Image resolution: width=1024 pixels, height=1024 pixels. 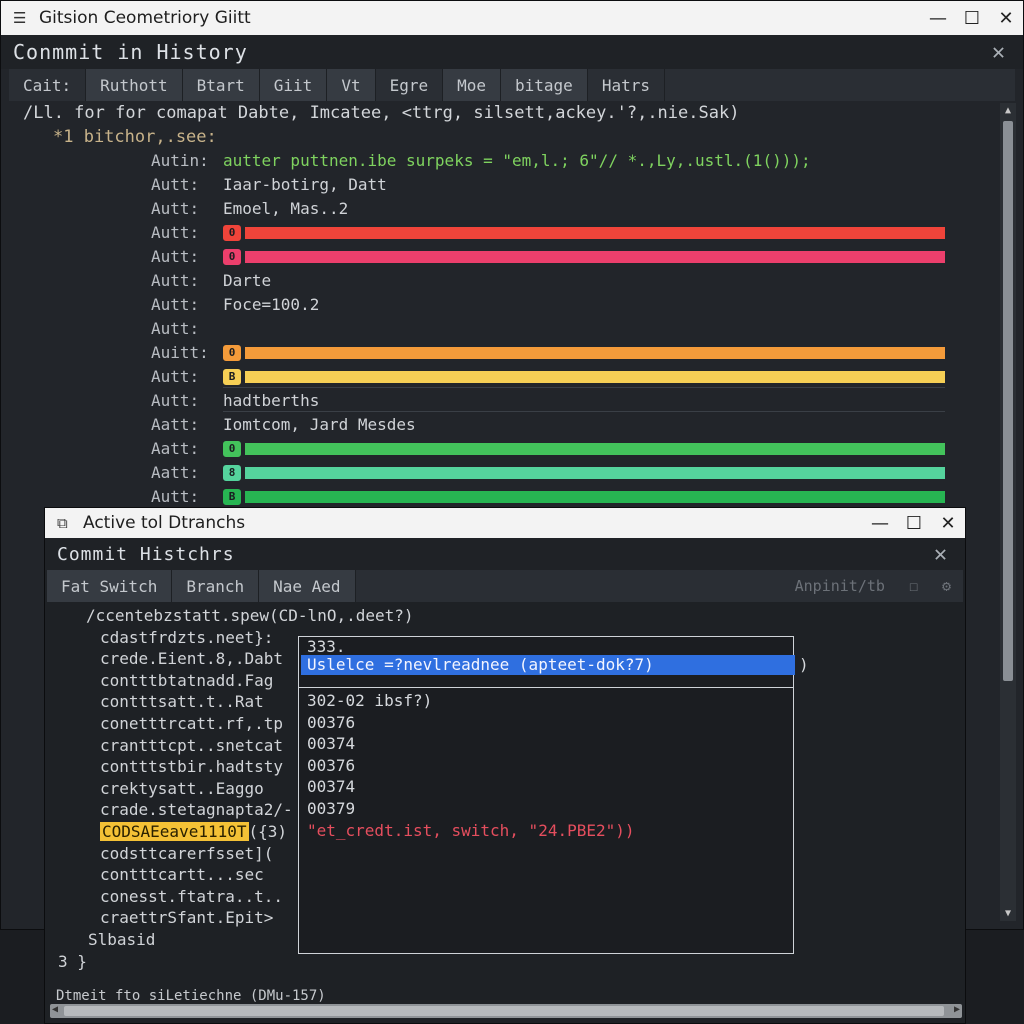 I want to click on tab-ruthott: Ruthott, so click(x=134, y=85).